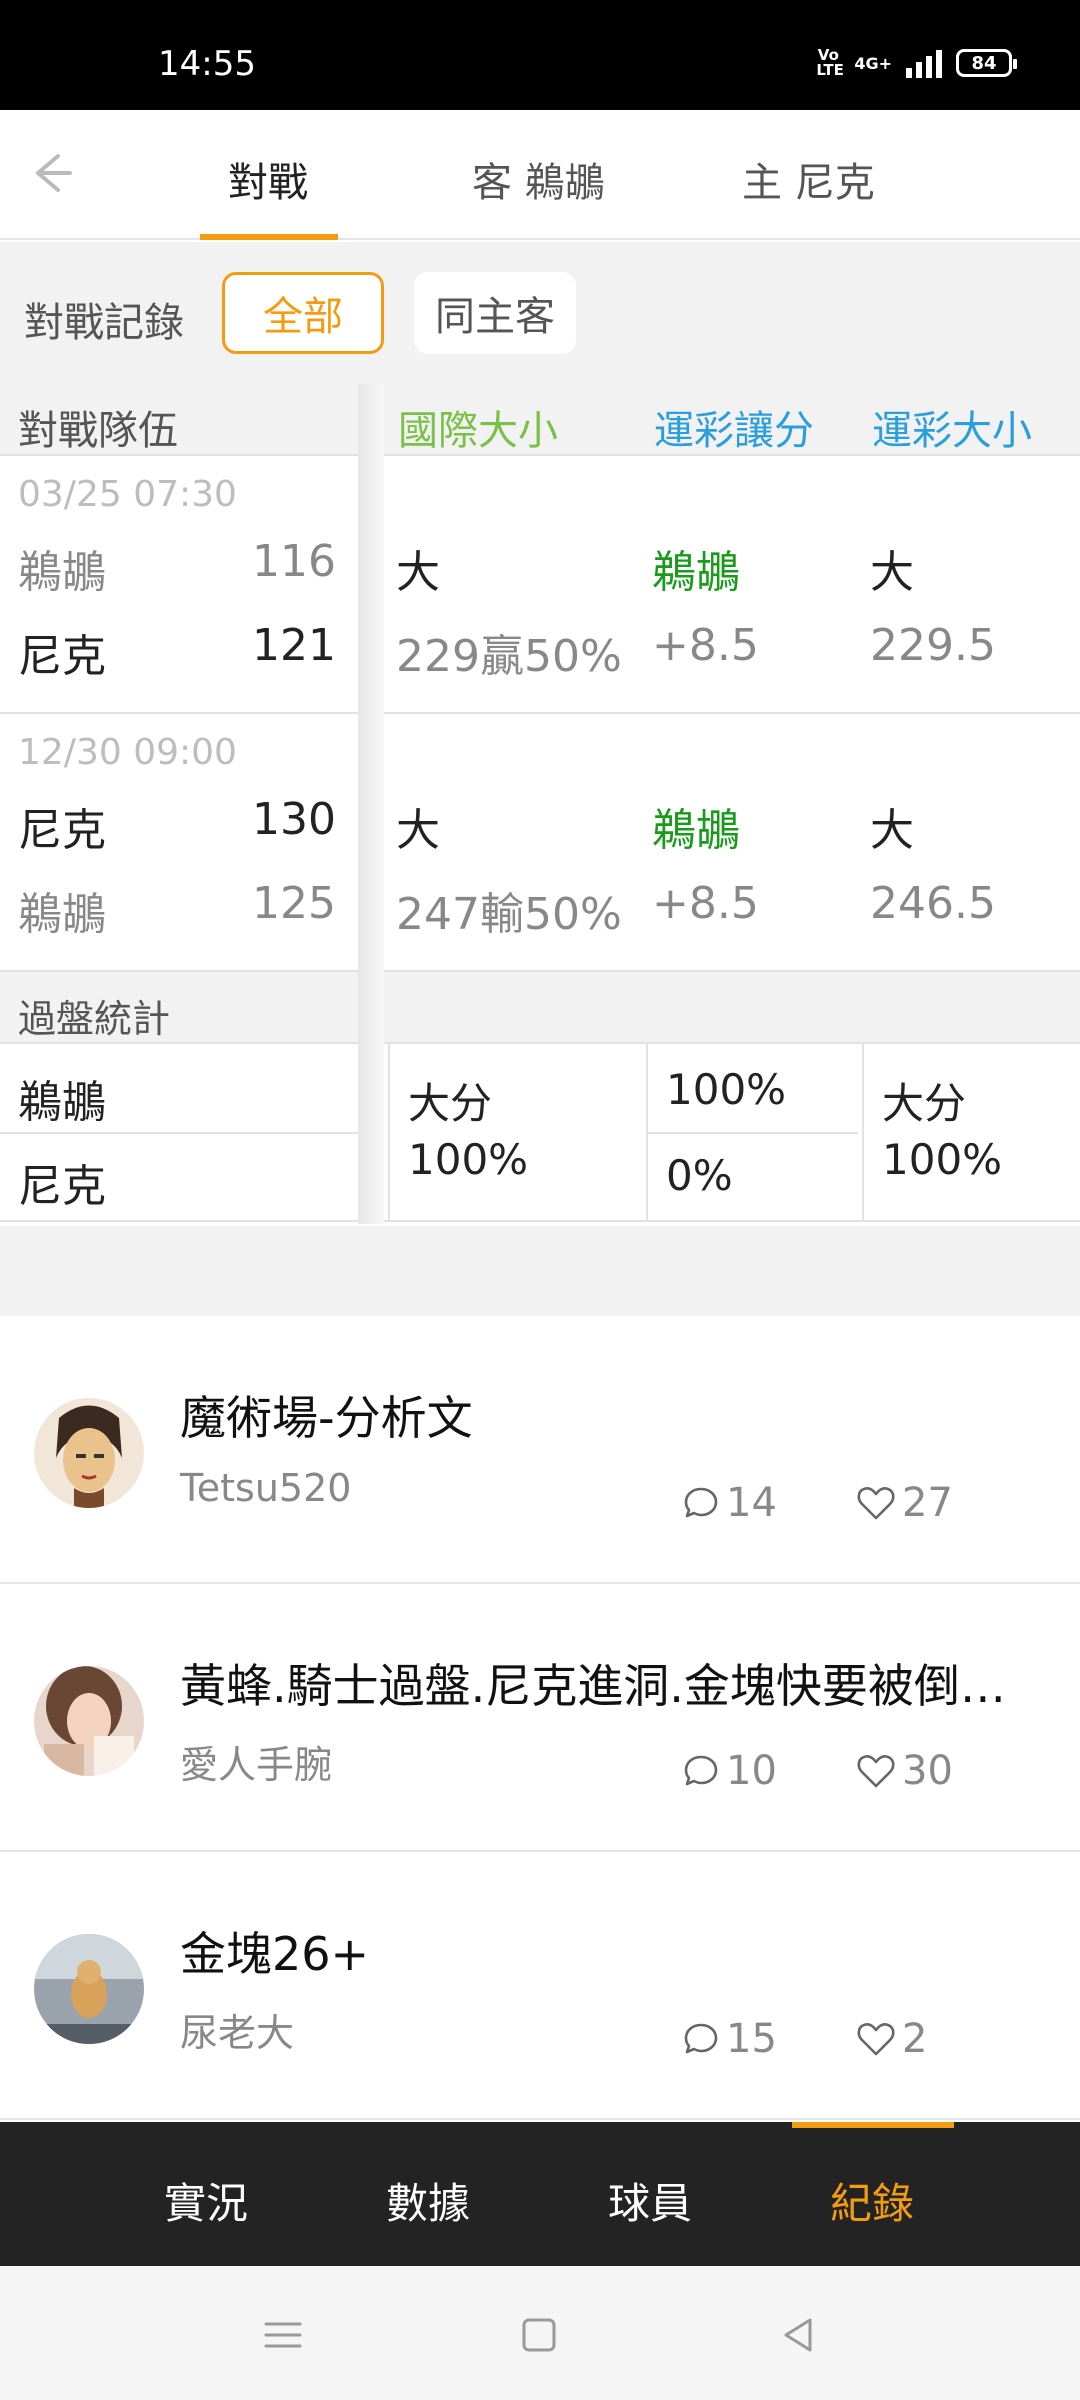 This screenshot has height=2400, width=1080. Describe the element at coordinates (294, 819) in the screenshot. I see `team-score: 130` at that location.